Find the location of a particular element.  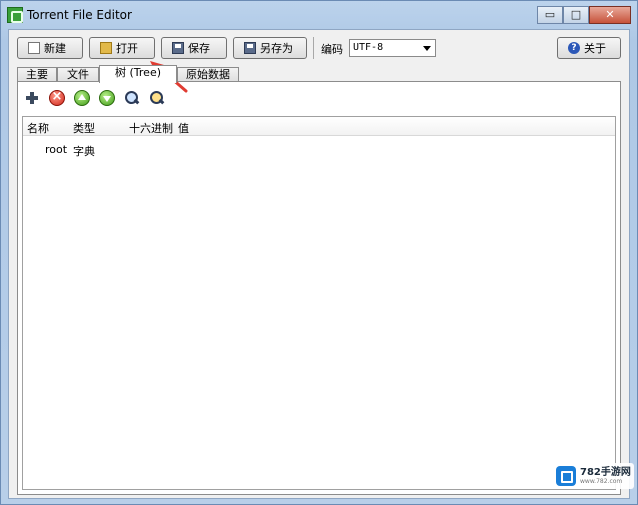

tree-row-type: 字典 is located at coordinates (84, 151).